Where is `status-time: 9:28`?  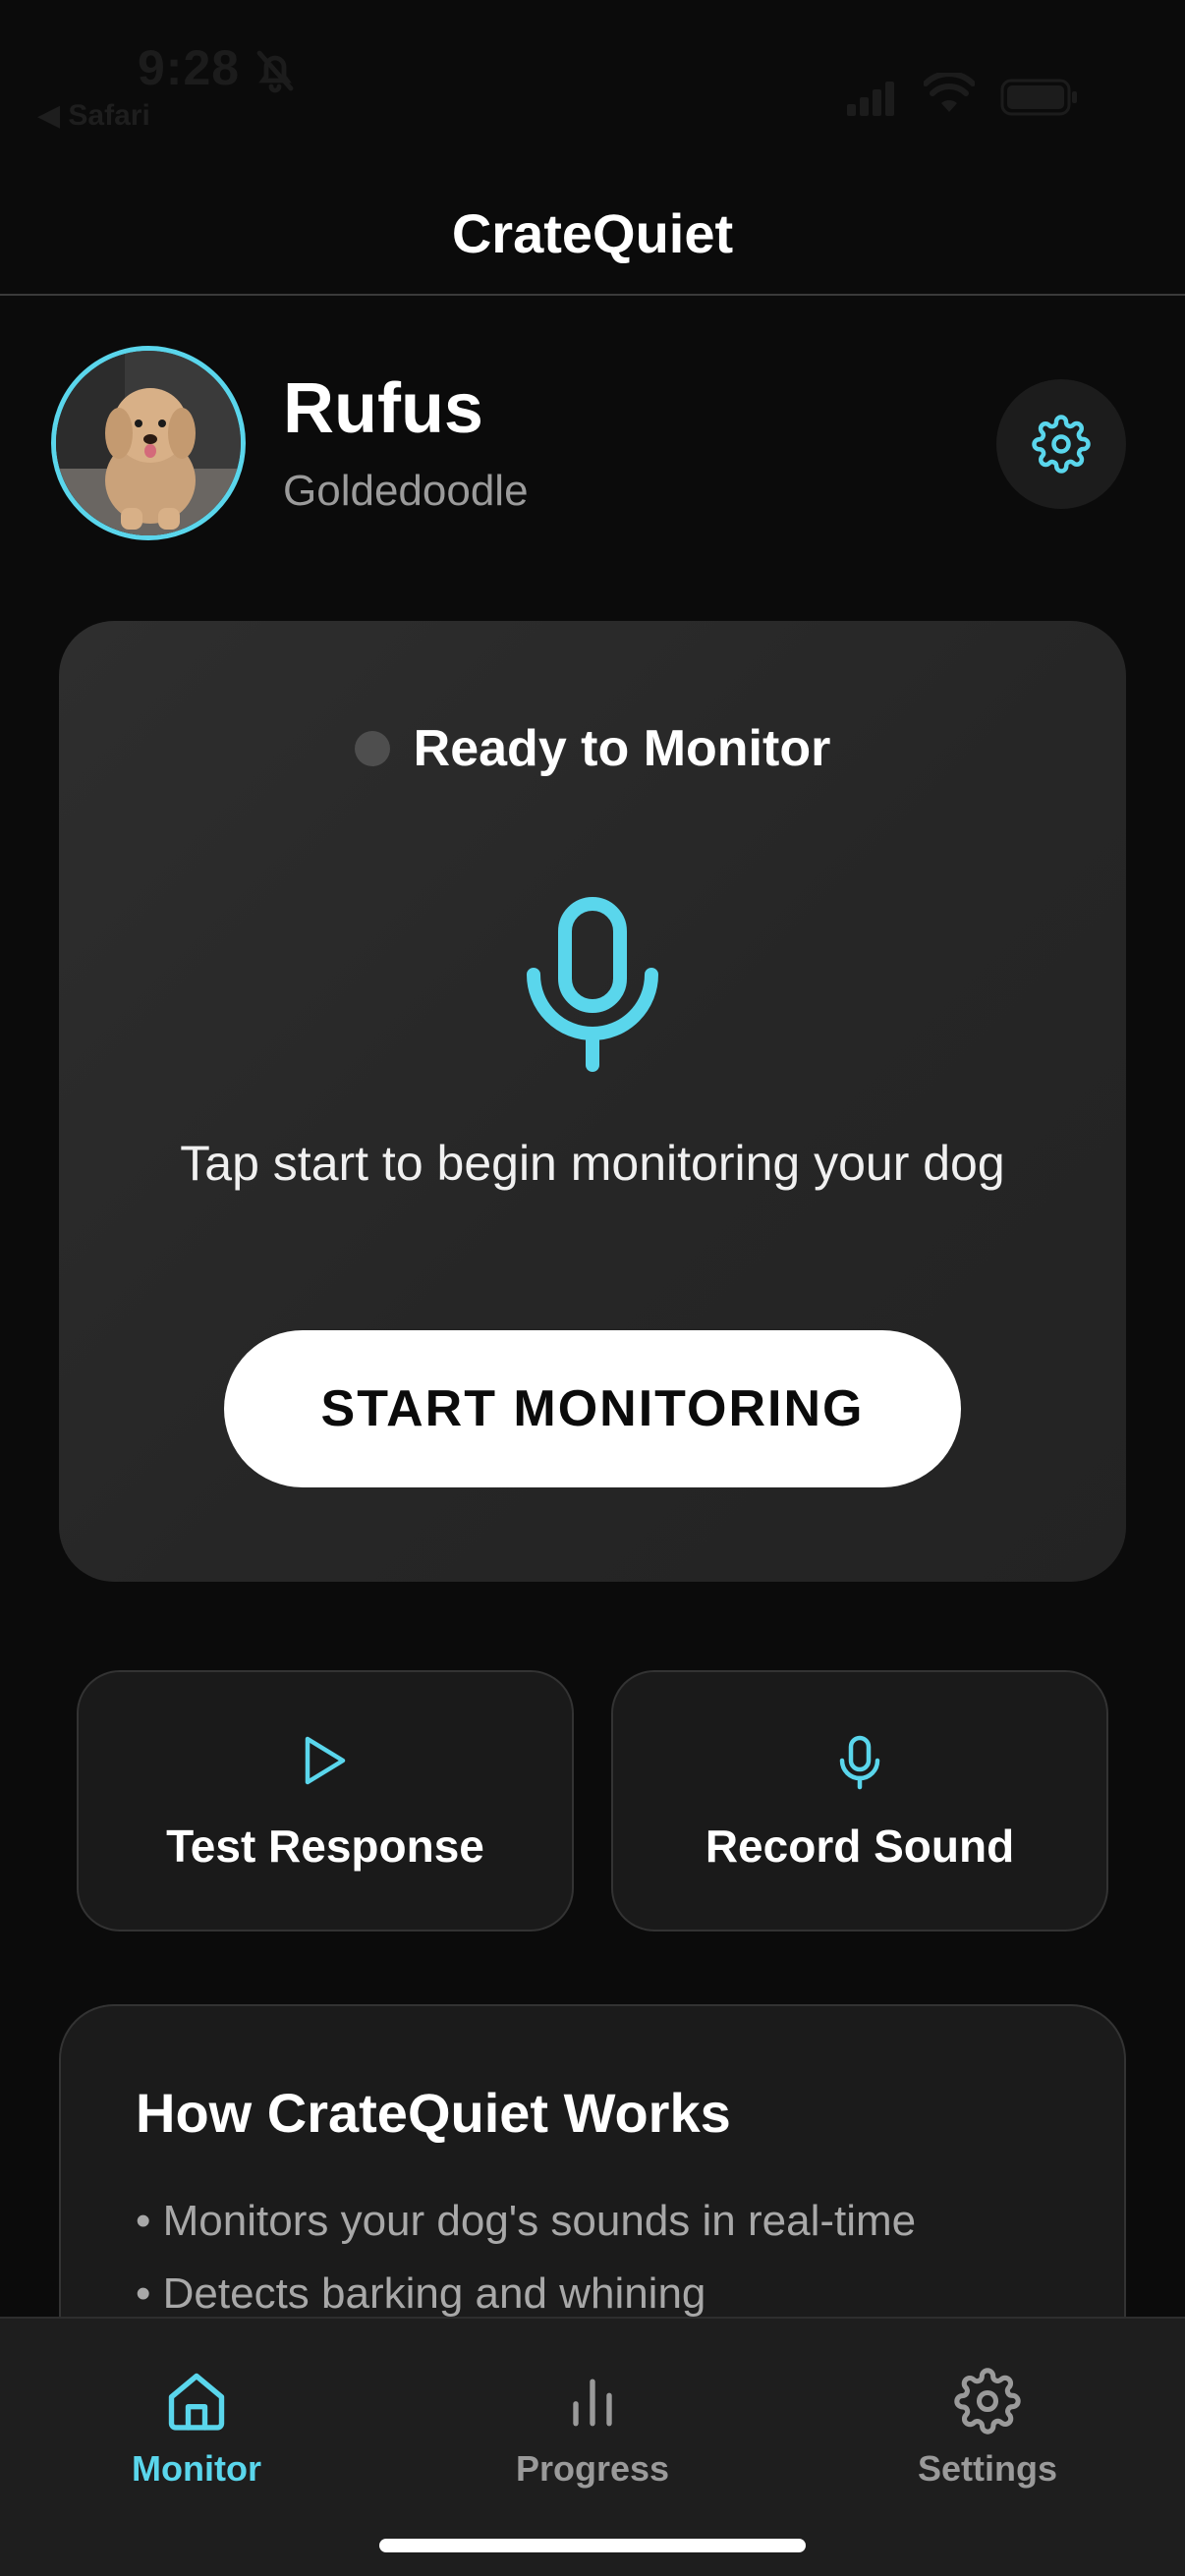
status-time: 9:28 is located at coordinates (190, 67).